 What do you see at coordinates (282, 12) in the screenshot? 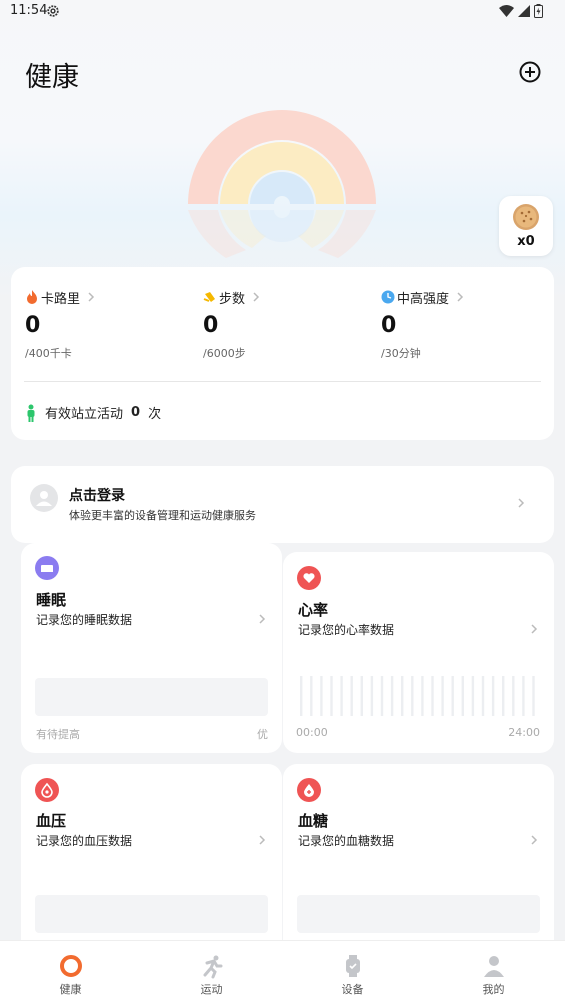
I see `status-bar: 11:54` at bounding box center [282, 12].